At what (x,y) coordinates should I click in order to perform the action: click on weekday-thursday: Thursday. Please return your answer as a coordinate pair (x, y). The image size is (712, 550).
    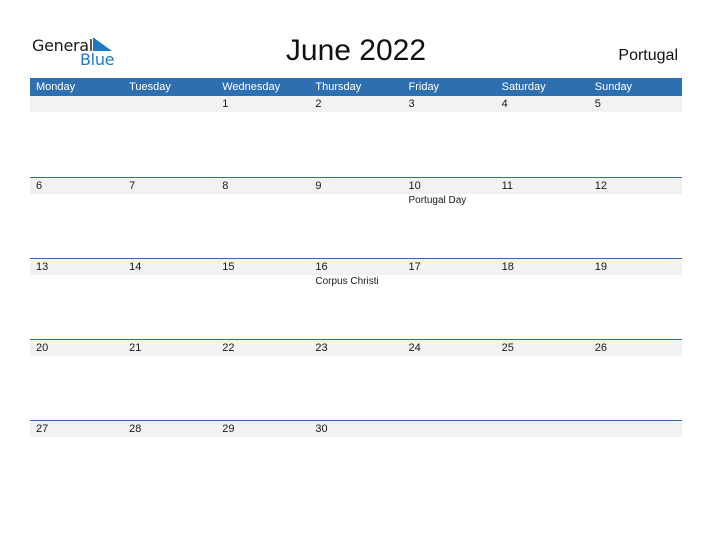
    Looking at the image, I should click on (338, 87).